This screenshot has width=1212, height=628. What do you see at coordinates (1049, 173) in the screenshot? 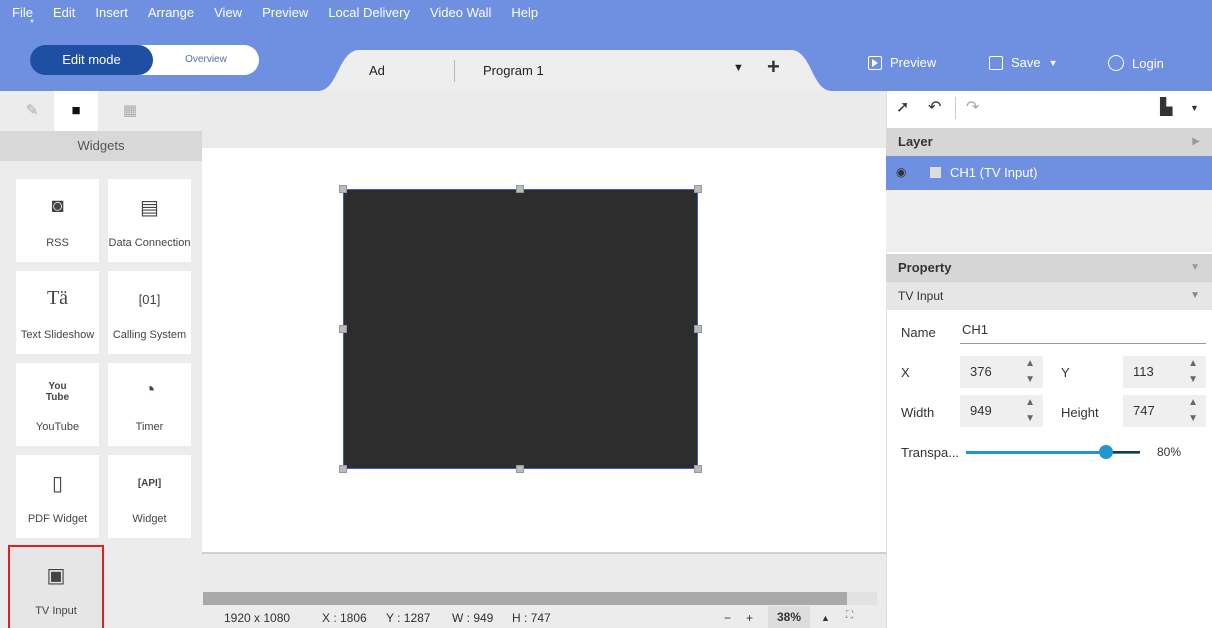
I see `layer-item: ◉ CH1 (TV Input)` at bounding box center [1049, 173].